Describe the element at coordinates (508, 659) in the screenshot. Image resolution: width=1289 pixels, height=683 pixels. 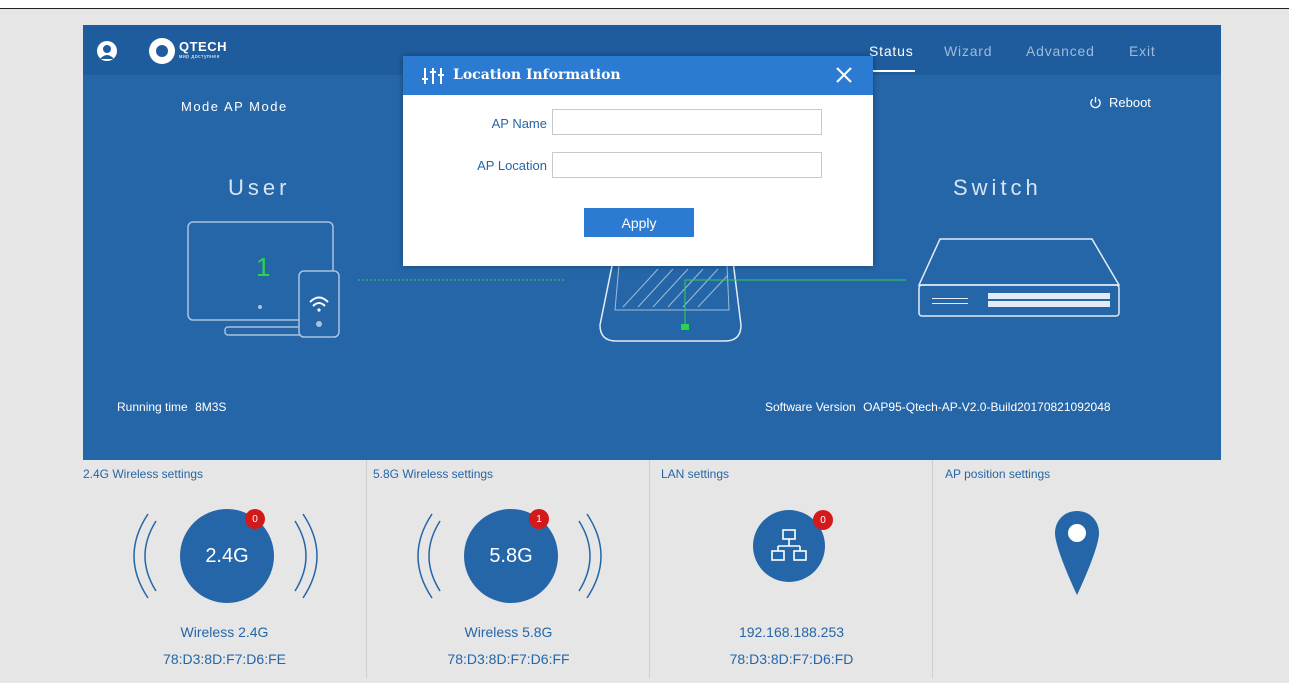
I see `card-line2: 78:D3:8D:F7:D6:FF` at that location.